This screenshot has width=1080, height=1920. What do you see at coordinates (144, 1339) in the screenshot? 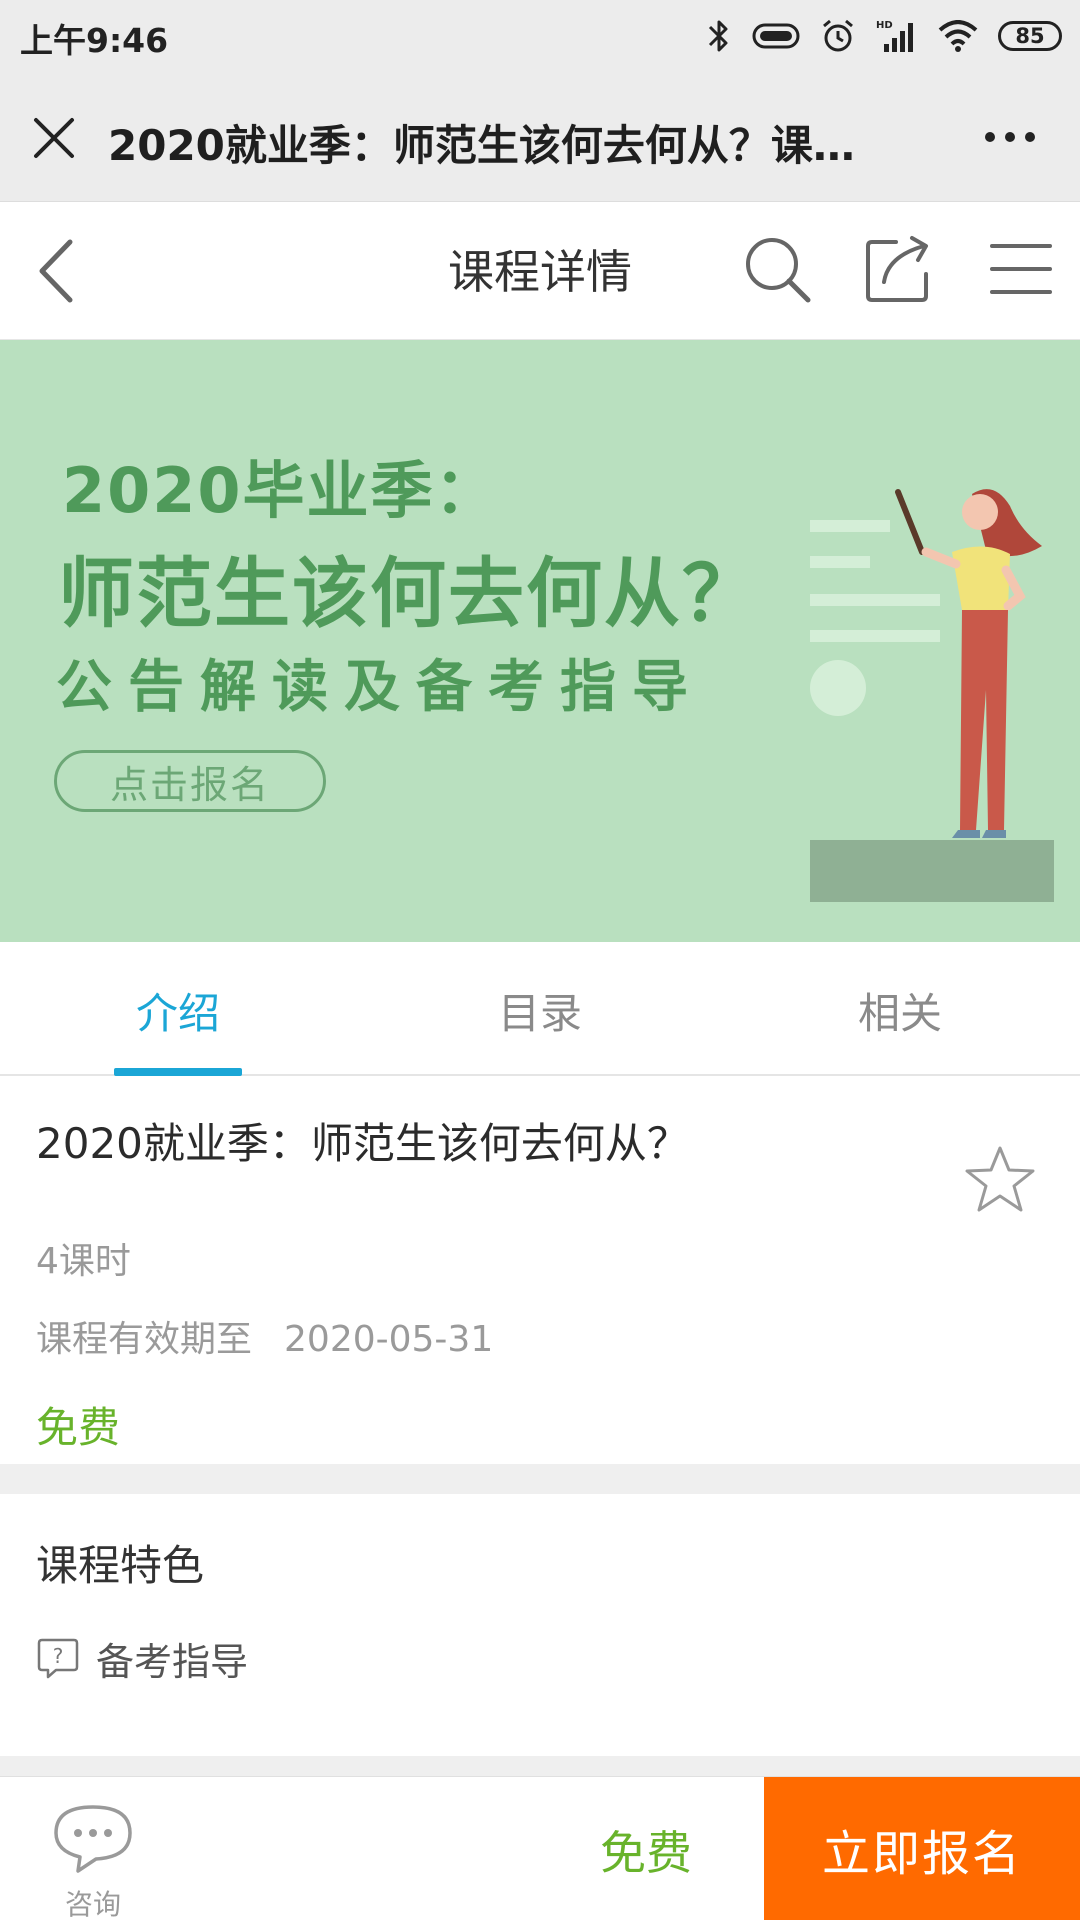
I see `validity-label: 课程有效期至` at bounding box center [144, 1339].